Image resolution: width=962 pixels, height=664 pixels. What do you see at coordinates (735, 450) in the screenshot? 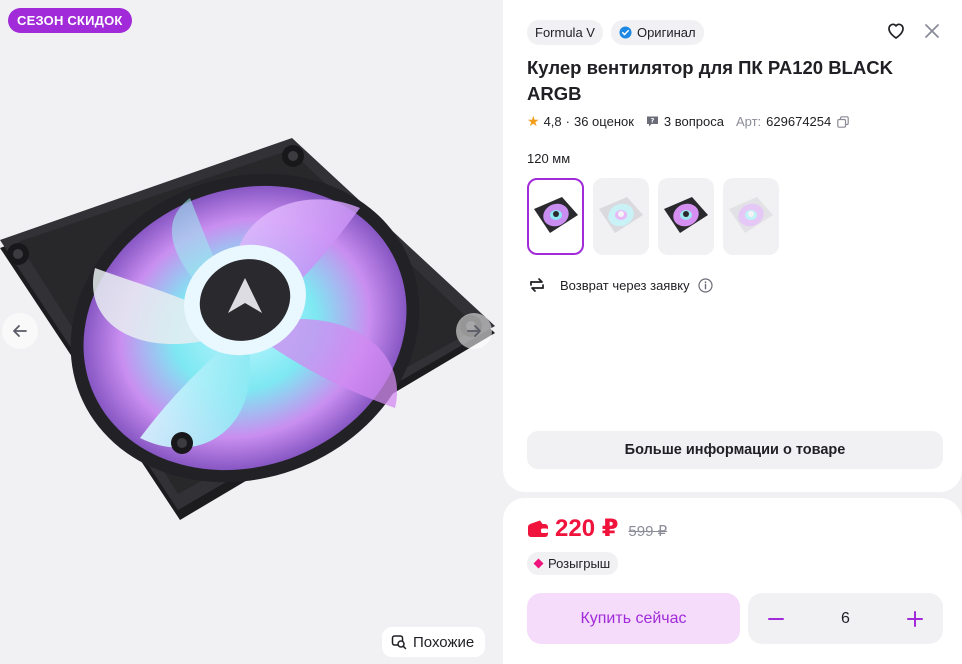
I see `more-info-button: Больше информации о товаре` at bounding box center [735, 450].